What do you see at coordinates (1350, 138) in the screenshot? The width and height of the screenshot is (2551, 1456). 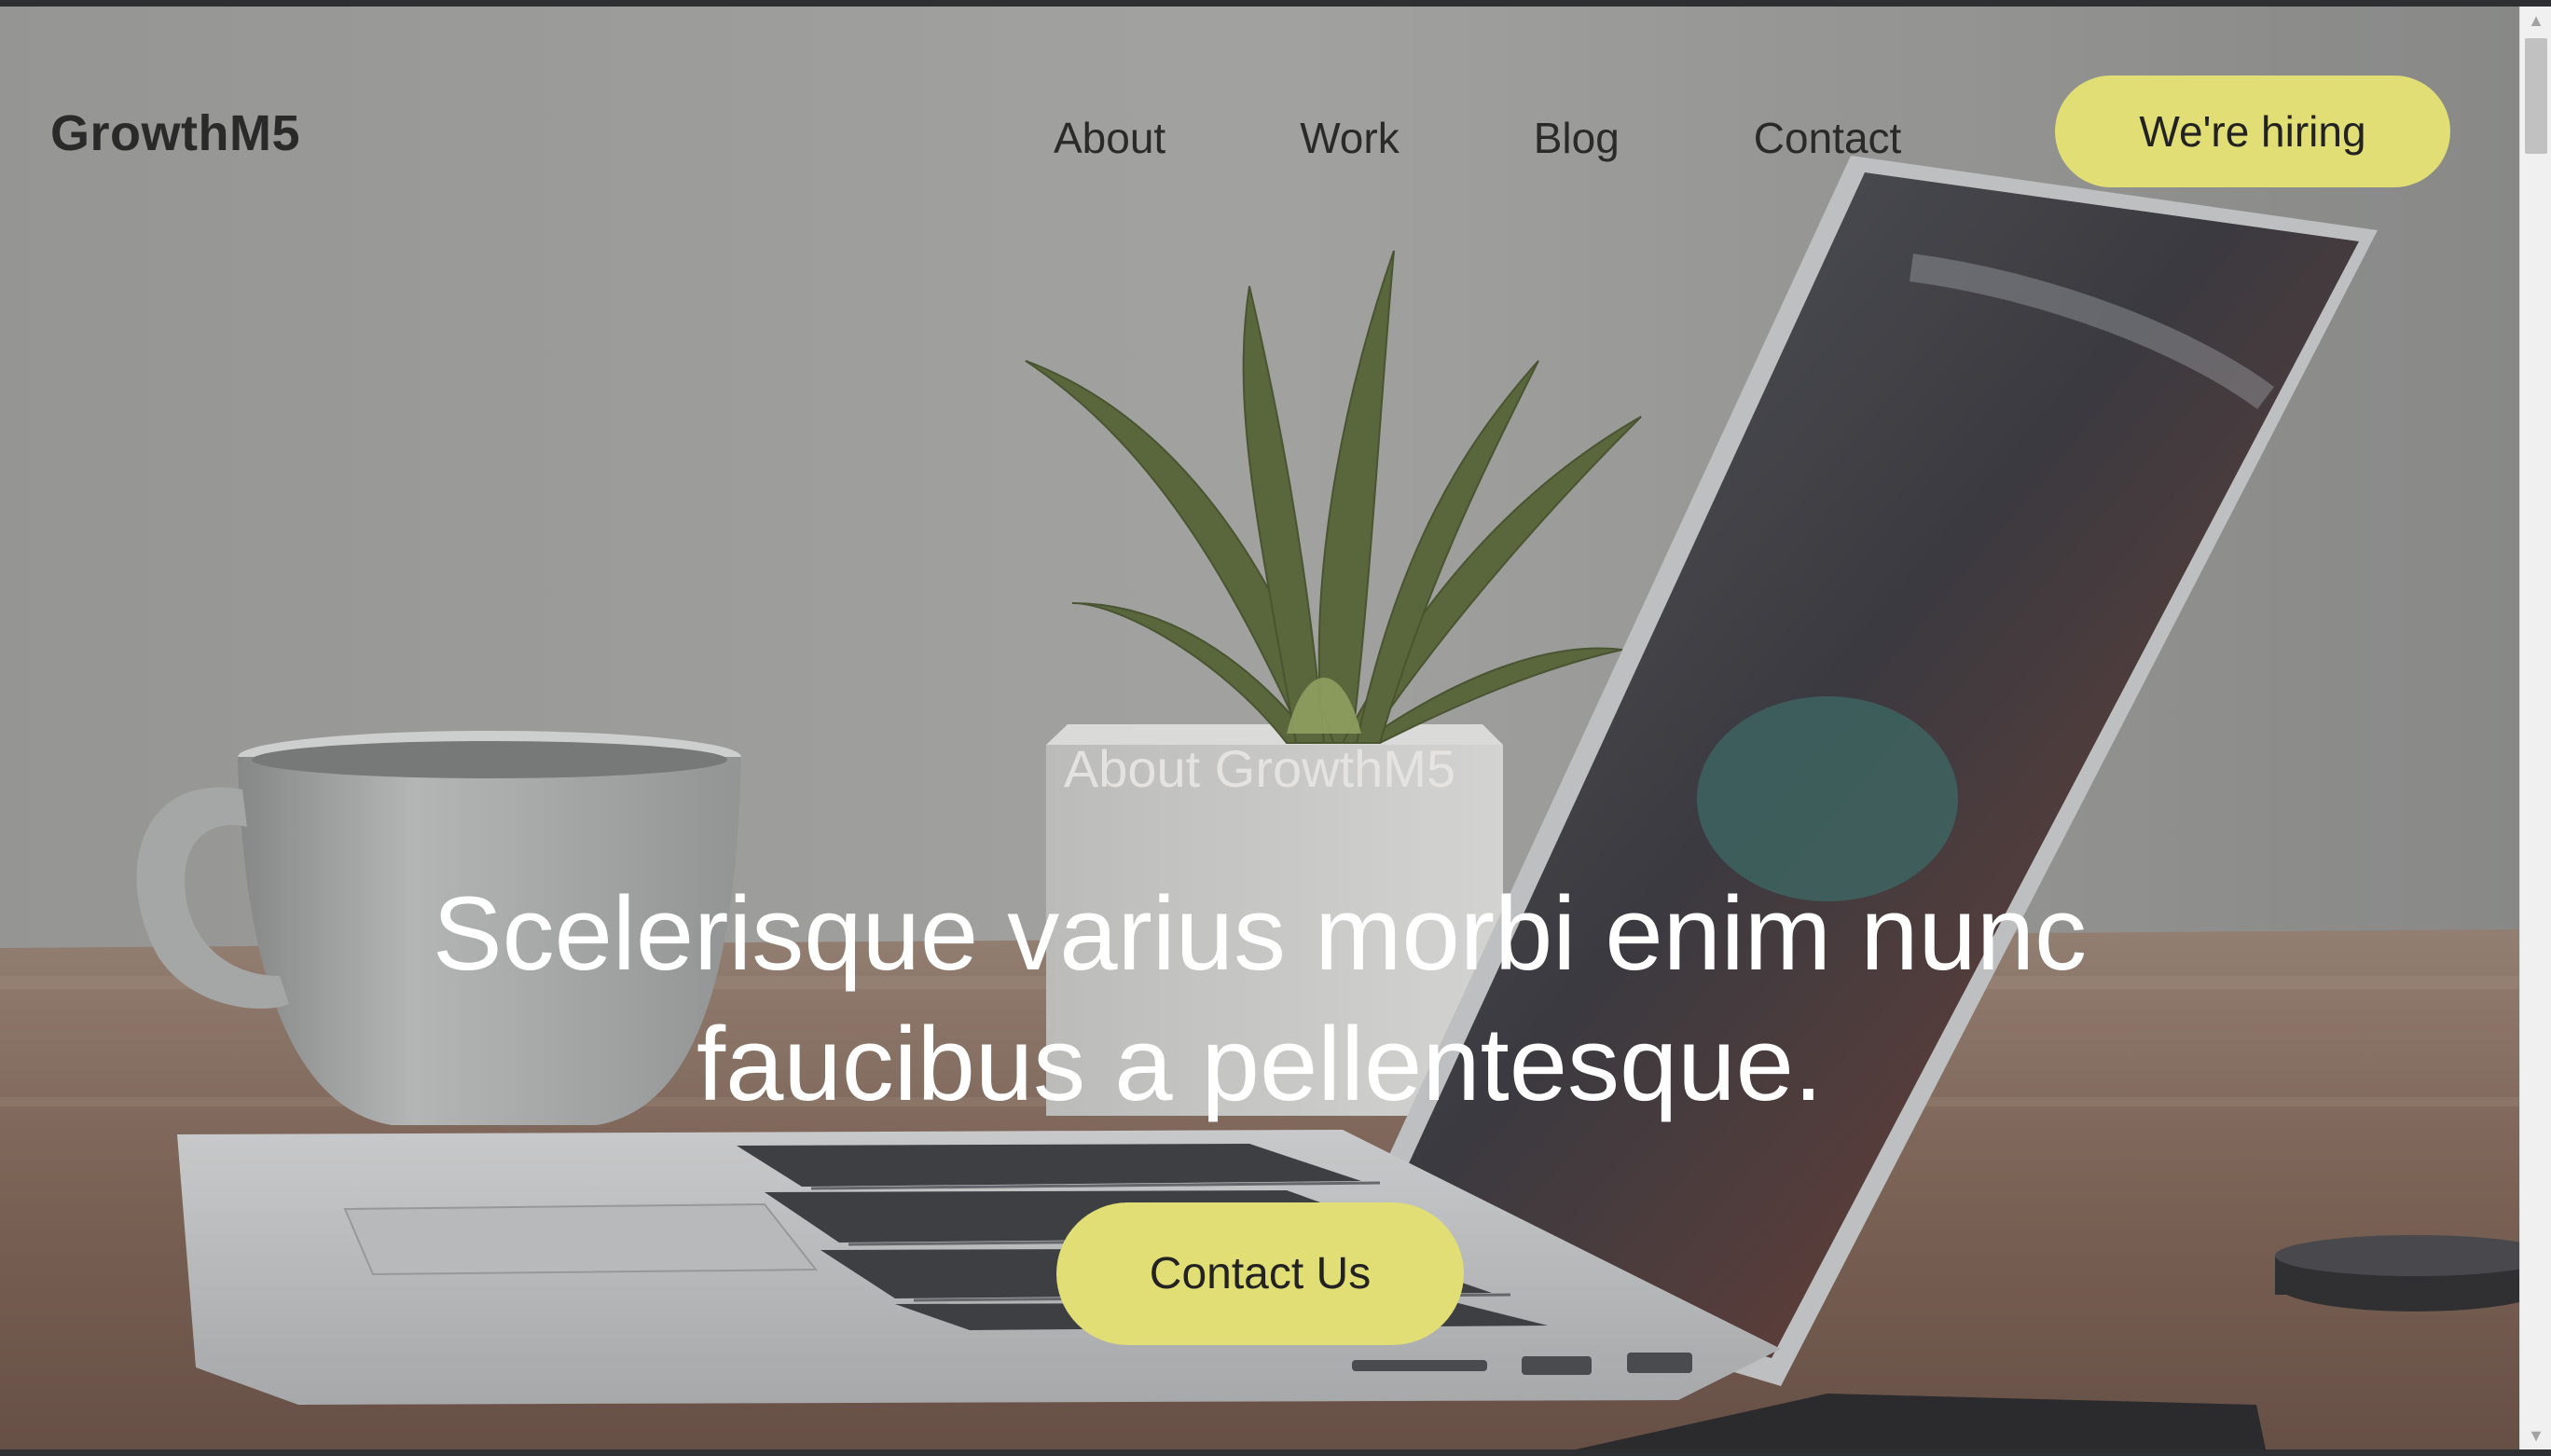 I see `nav-link-work: Work` at bounding box center [1350, 138].